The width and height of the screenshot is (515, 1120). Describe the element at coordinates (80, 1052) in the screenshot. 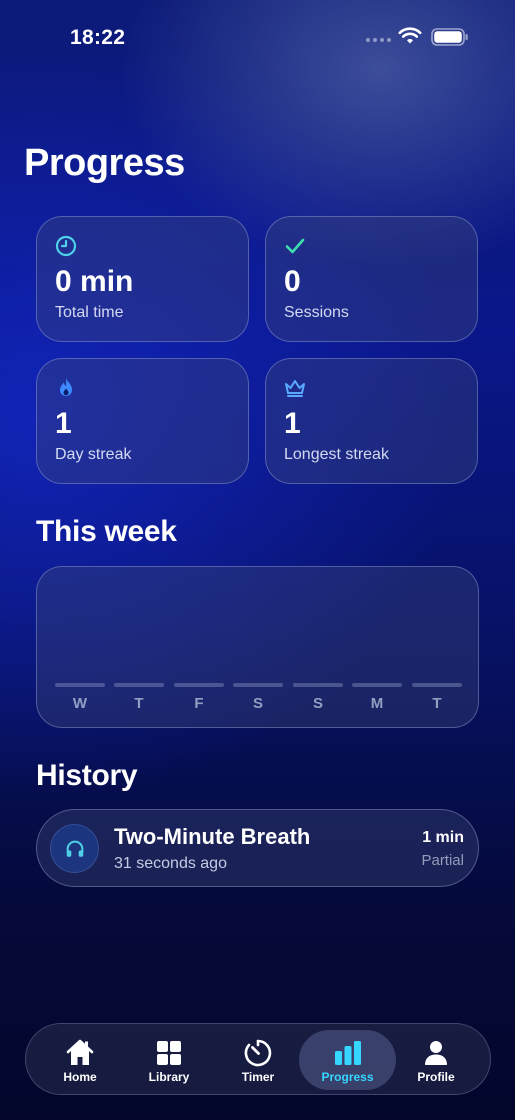

I see `home-icon` at that location.